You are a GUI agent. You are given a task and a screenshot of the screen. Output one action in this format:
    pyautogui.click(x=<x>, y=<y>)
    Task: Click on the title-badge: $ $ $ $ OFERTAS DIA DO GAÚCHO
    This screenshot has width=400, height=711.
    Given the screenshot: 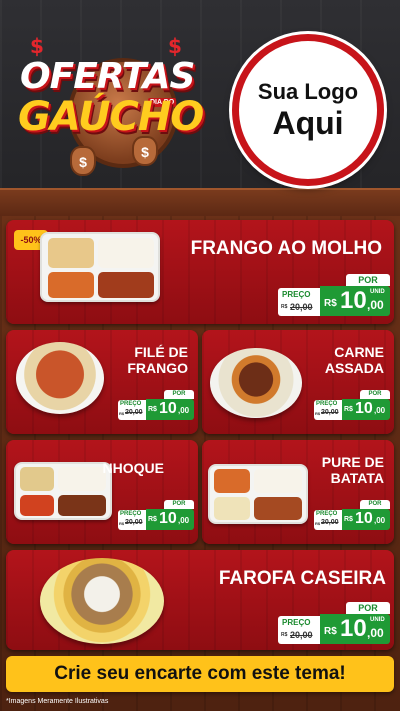 What is the action you would take?
    pyautogui.click(x=113, y=108)
    